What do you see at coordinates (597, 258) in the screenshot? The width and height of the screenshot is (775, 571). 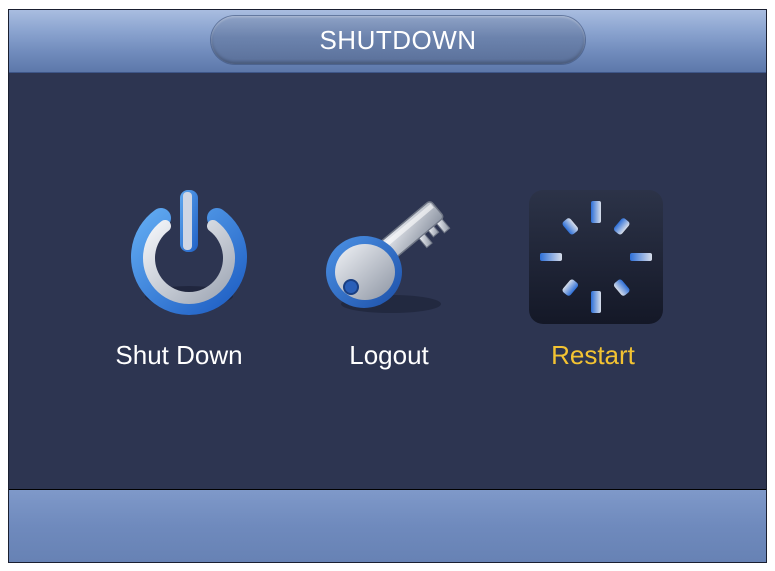 I see `restart-icon` at bounding box center [597, 258].